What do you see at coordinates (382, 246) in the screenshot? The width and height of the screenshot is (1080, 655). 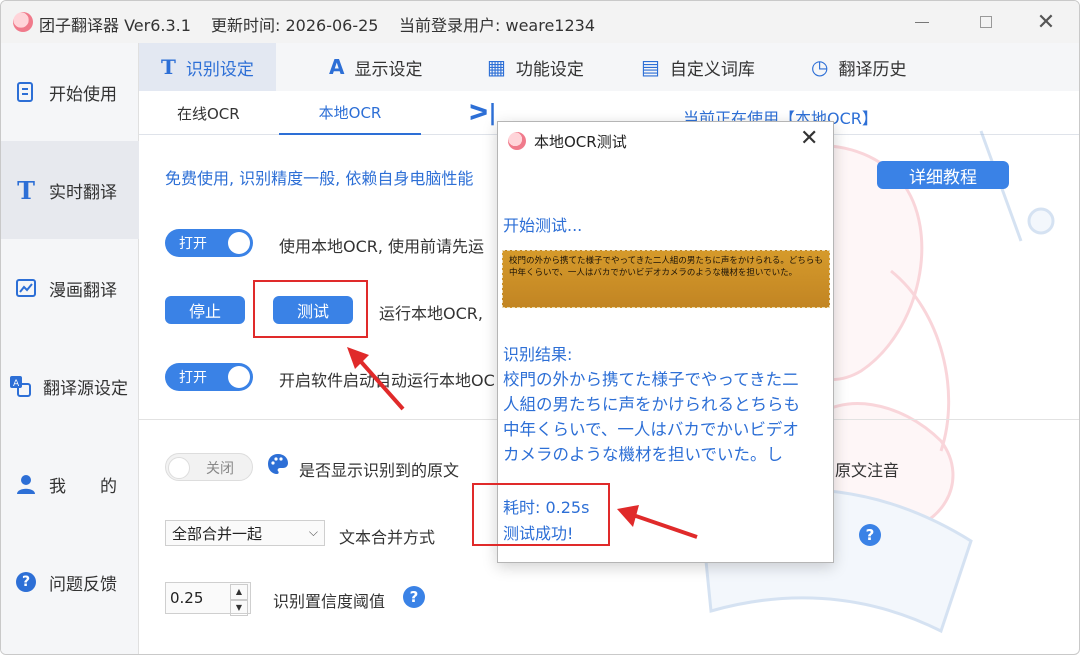 I see `use-local-ocr-label: 使用本地OCR, 使用前请先运` at bounding box center [382, 246].